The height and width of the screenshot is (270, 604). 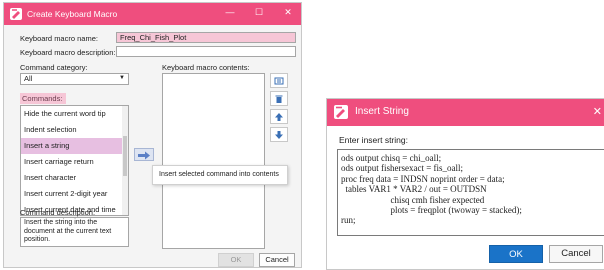 I want to click on code-line: run;, so click(x=348, y=220).